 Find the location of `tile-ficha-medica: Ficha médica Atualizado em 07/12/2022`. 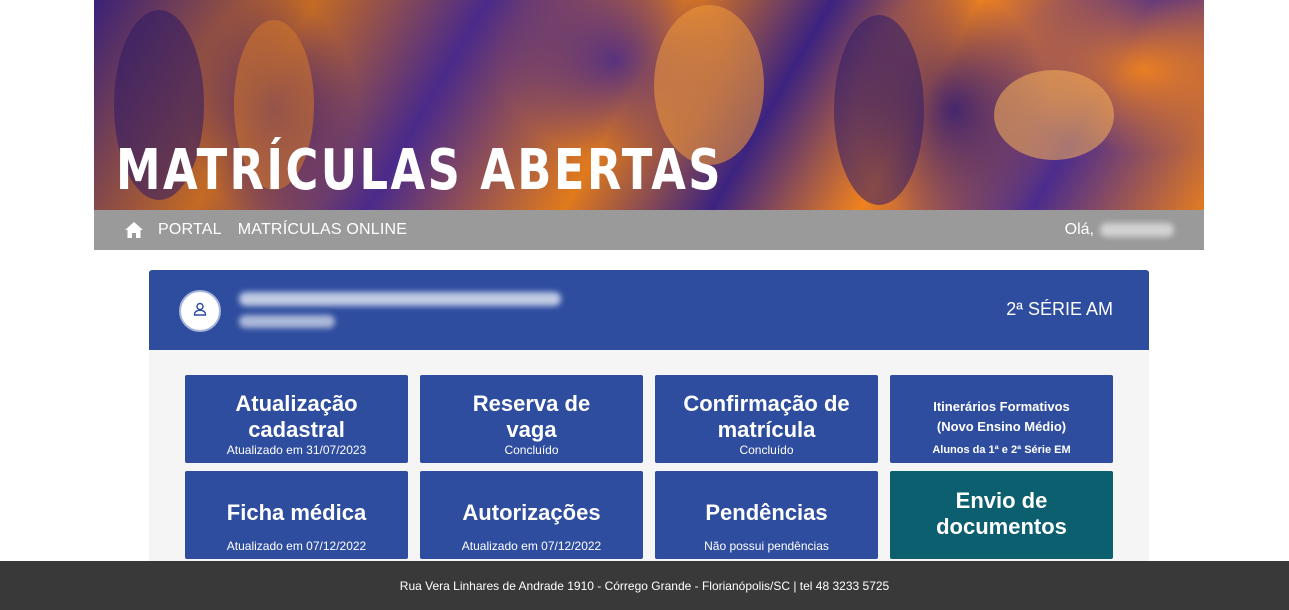

tile-ficha-medica: Ficha médica Atualizado em 07/12/2022 is located at coordinates (296, 515).